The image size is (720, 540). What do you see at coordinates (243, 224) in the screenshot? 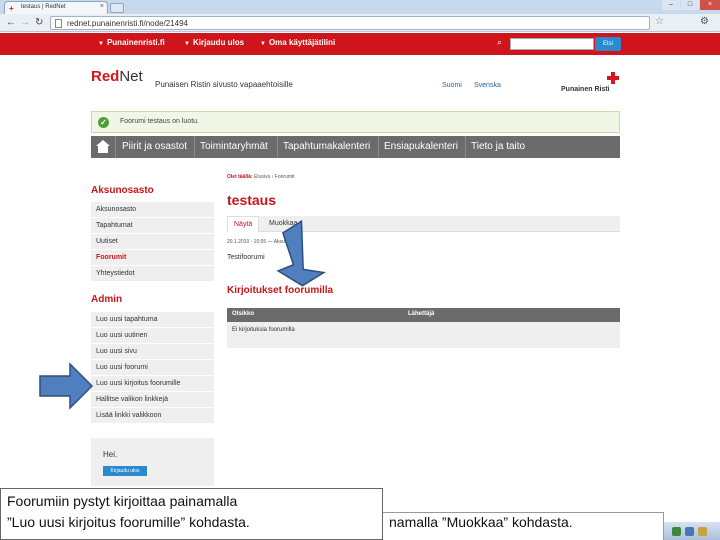
I see `tab-view: Näytä` at bounding box center [243, 224].